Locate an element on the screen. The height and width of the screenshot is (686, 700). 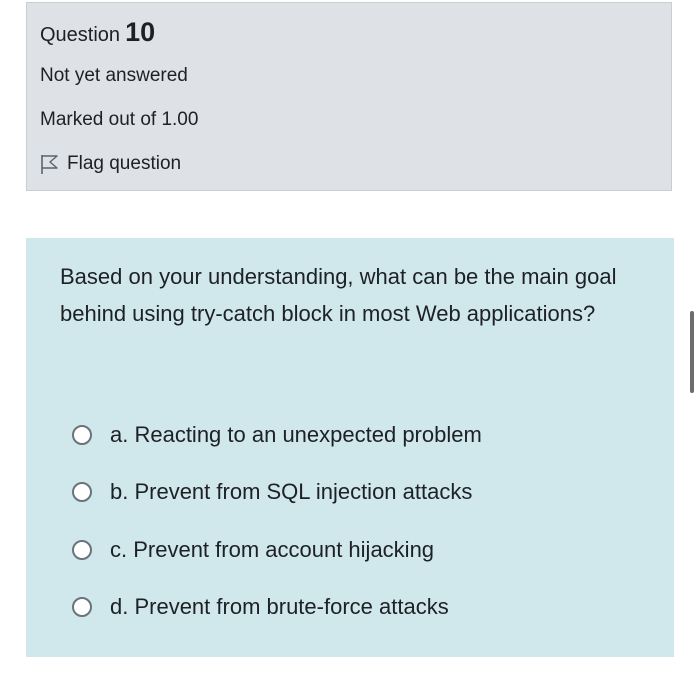
answer-option-a: a. Reacting to an unexpected problem is located at coordinates (277, 435).